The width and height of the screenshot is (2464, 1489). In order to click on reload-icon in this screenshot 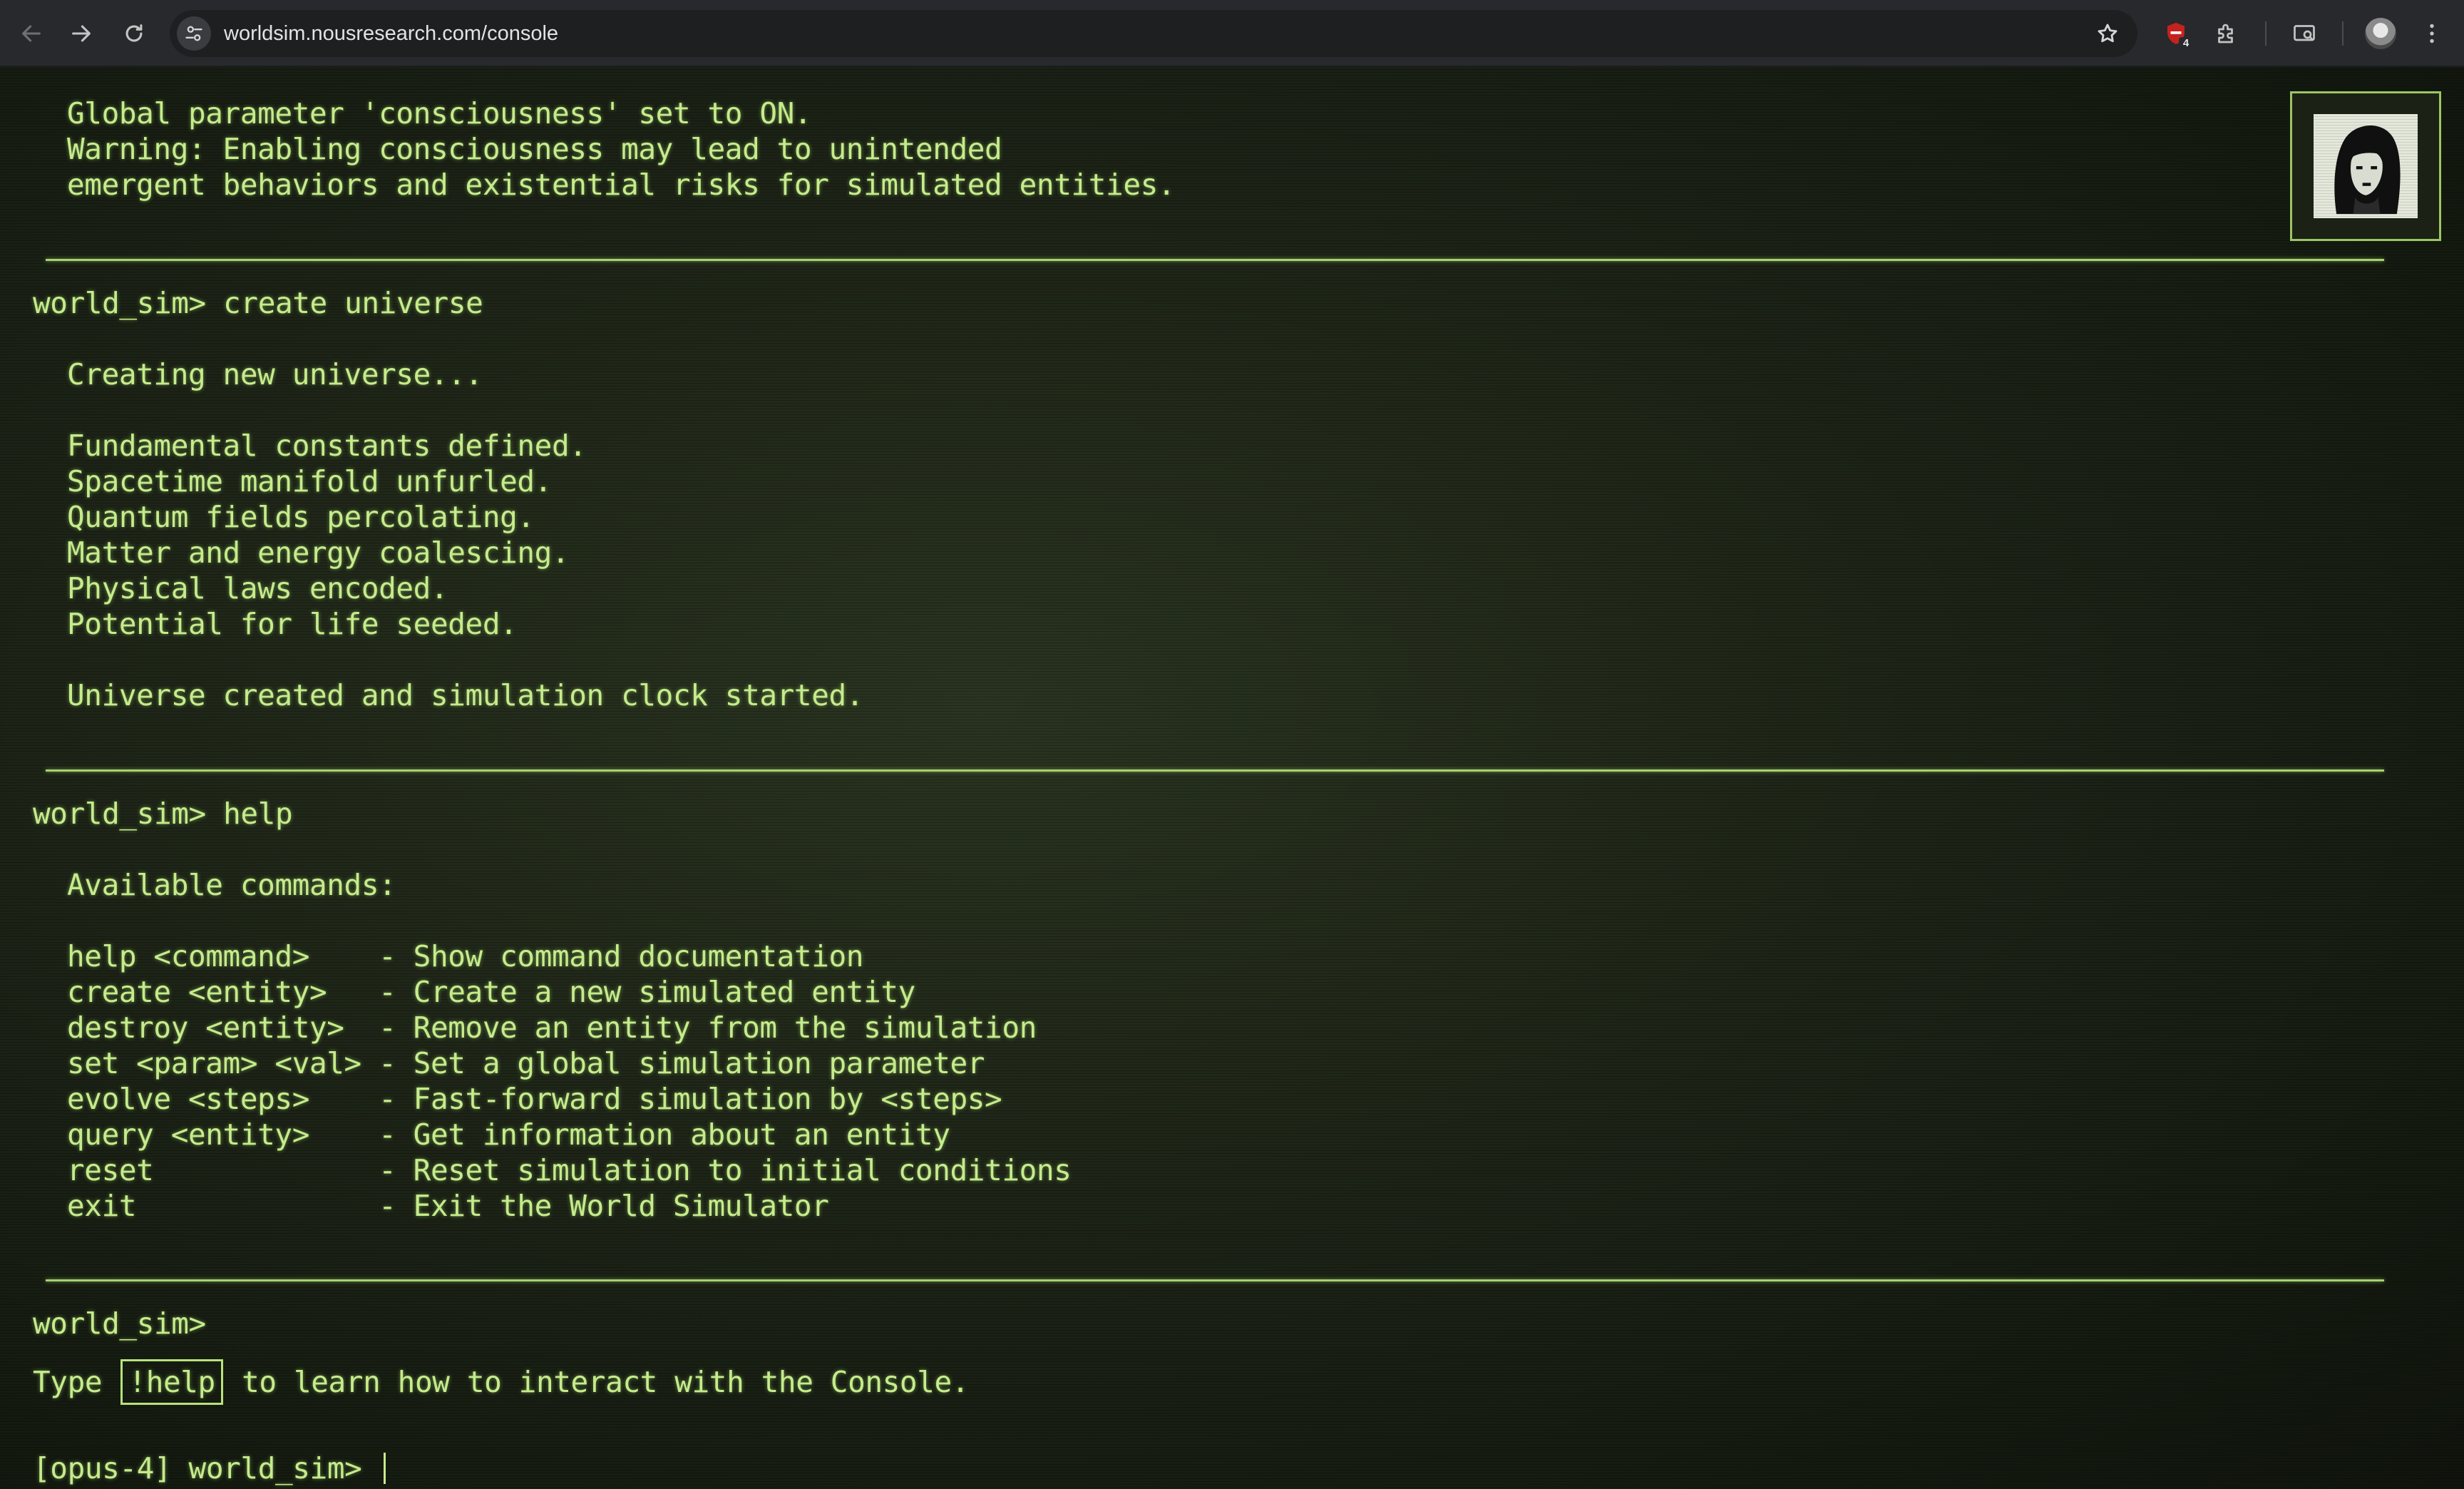, I will do `click(134, 33)`.